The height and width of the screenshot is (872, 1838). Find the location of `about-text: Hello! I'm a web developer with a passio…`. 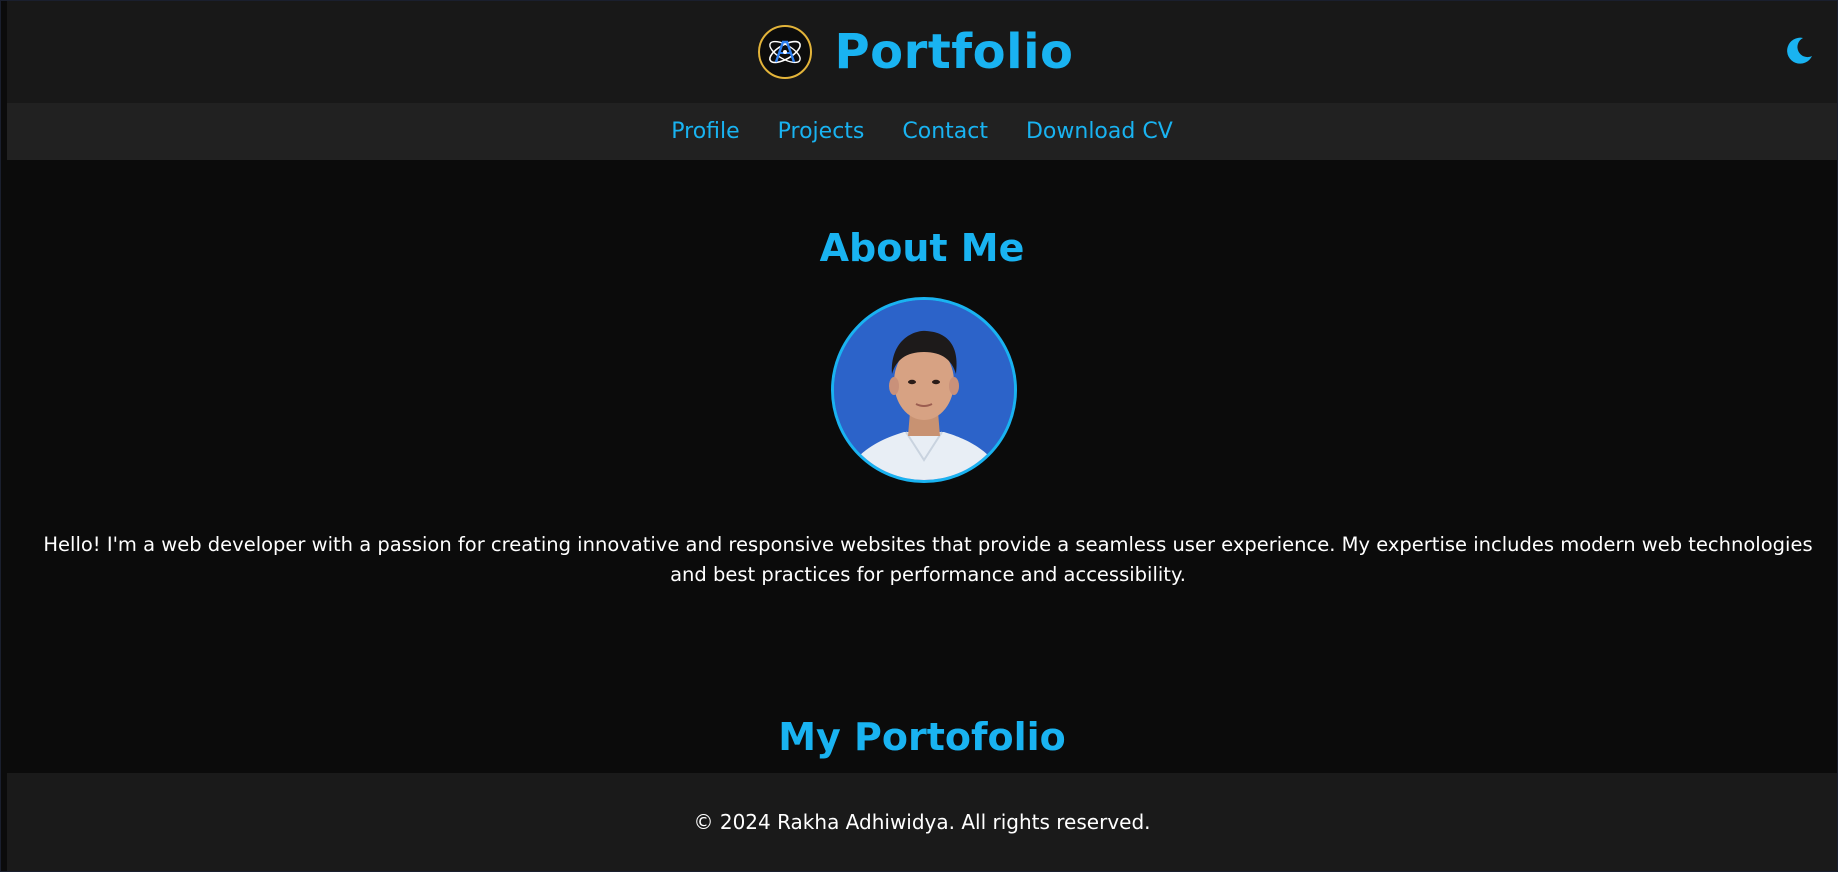

about-text: Hello! I'm a web developer with a passio… is located at coordinates (928, 559).